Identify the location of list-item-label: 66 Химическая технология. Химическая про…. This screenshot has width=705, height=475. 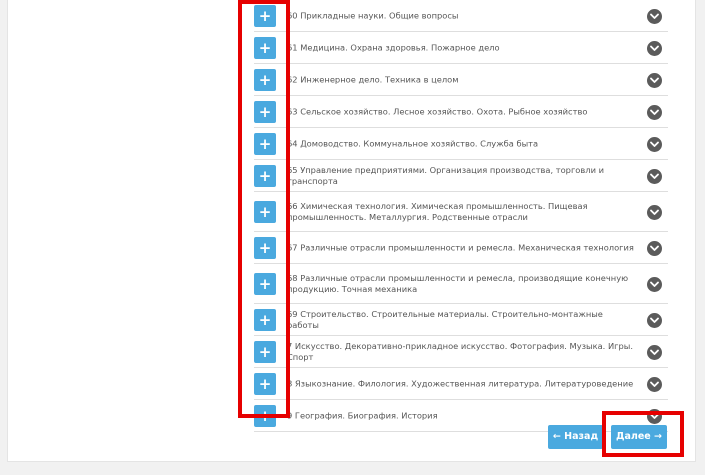
(437, 211).